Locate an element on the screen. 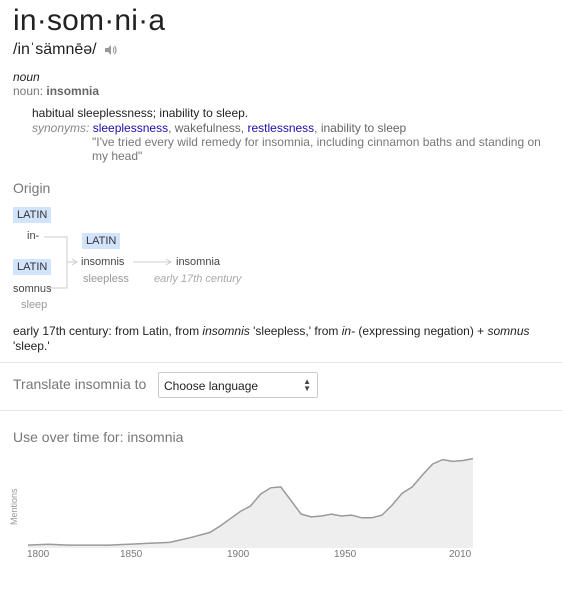  usage-area is located at coordinates (250, 502).